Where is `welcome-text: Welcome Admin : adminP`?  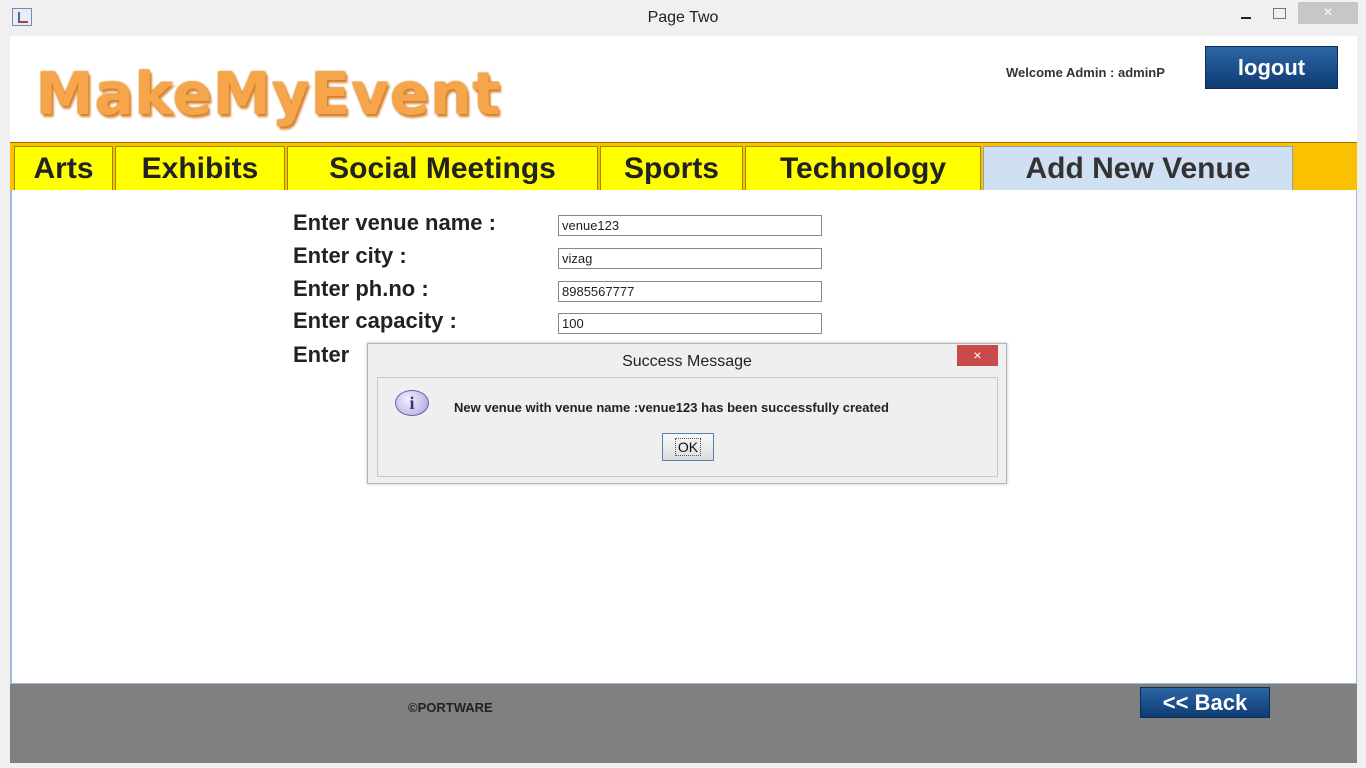 welcome-text: Welcome Admin : adminP is located at coordinates (1085, 72).